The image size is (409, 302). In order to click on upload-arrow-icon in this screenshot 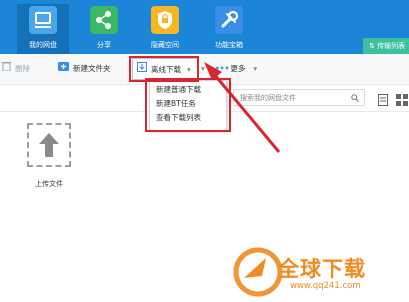, I will do `click(49, 145)`.